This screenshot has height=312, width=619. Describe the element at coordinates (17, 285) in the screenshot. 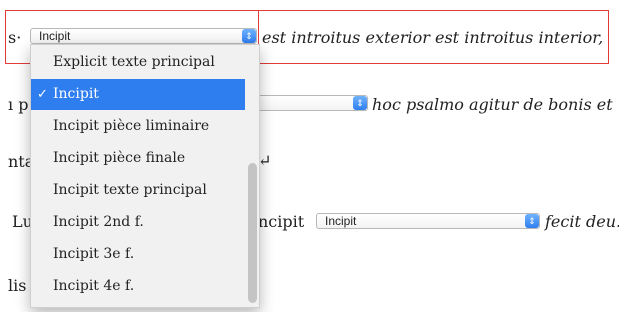

I see `row5-prefix: lis` at that location.